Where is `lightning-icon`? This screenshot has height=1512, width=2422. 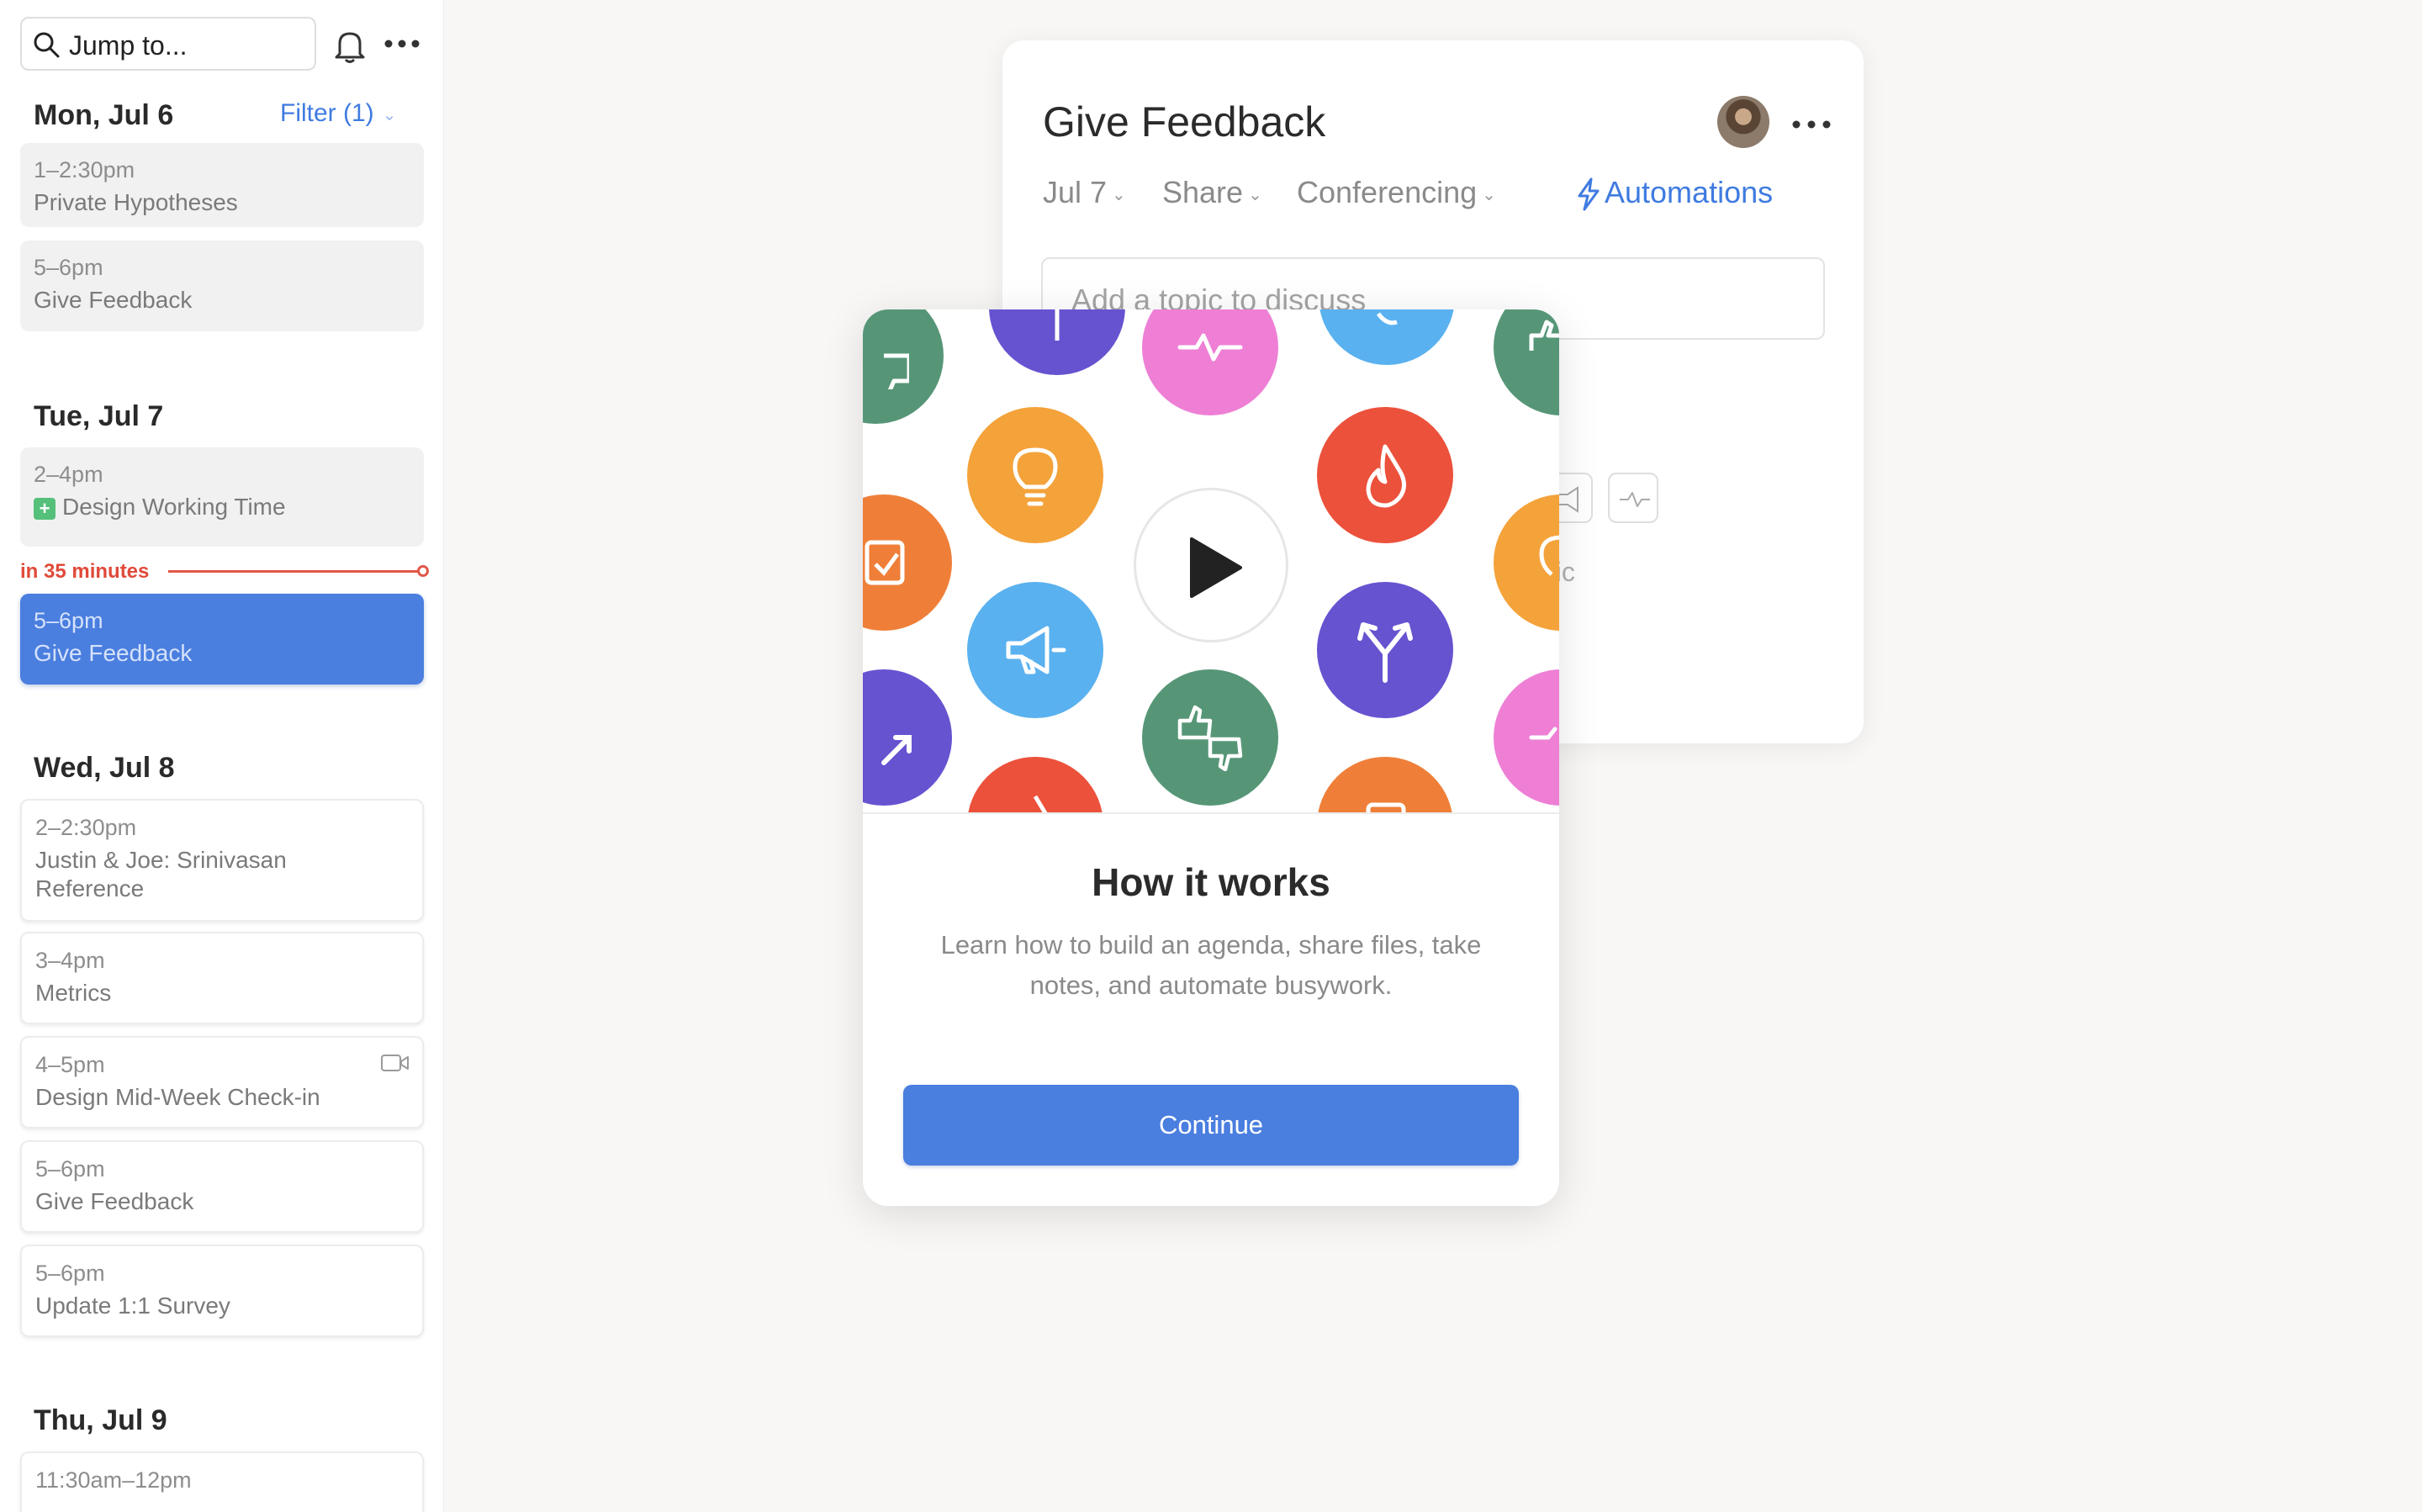
lightning-icon is located at coordinates (1589, 194).